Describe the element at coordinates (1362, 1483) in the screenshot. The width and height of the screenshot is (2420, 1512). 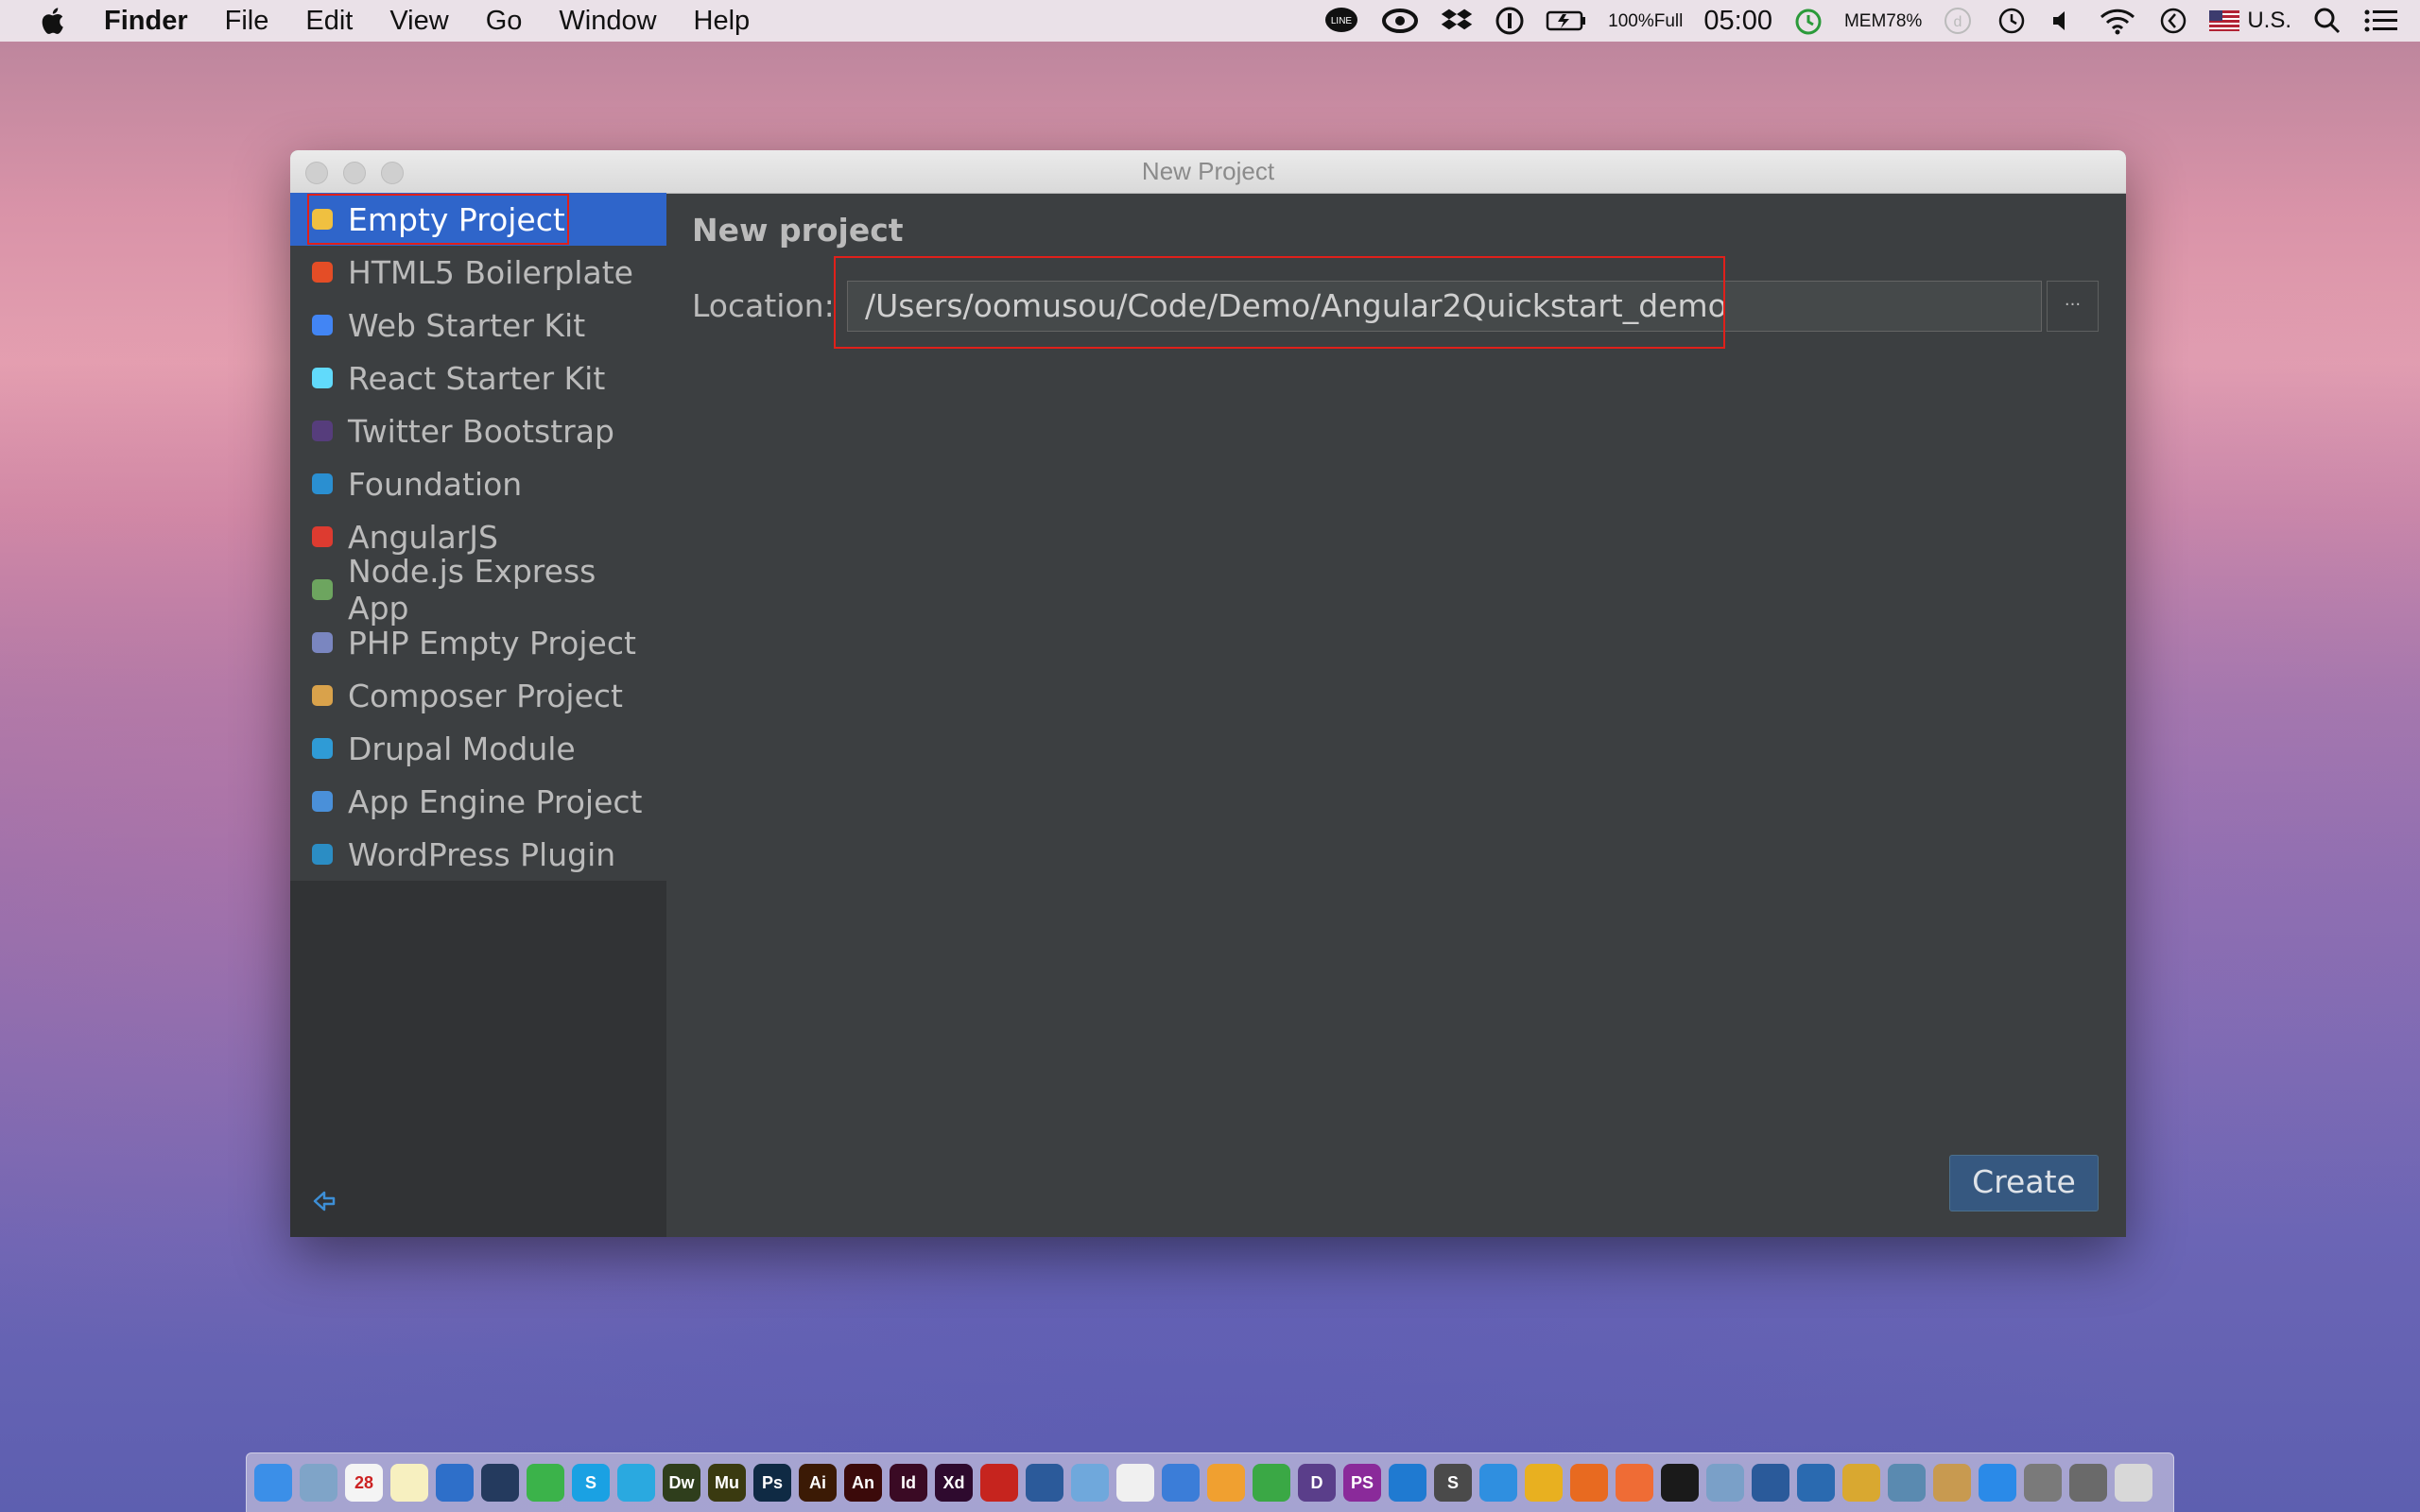
I see `dock-phpstorm-icon: PS` at that location.